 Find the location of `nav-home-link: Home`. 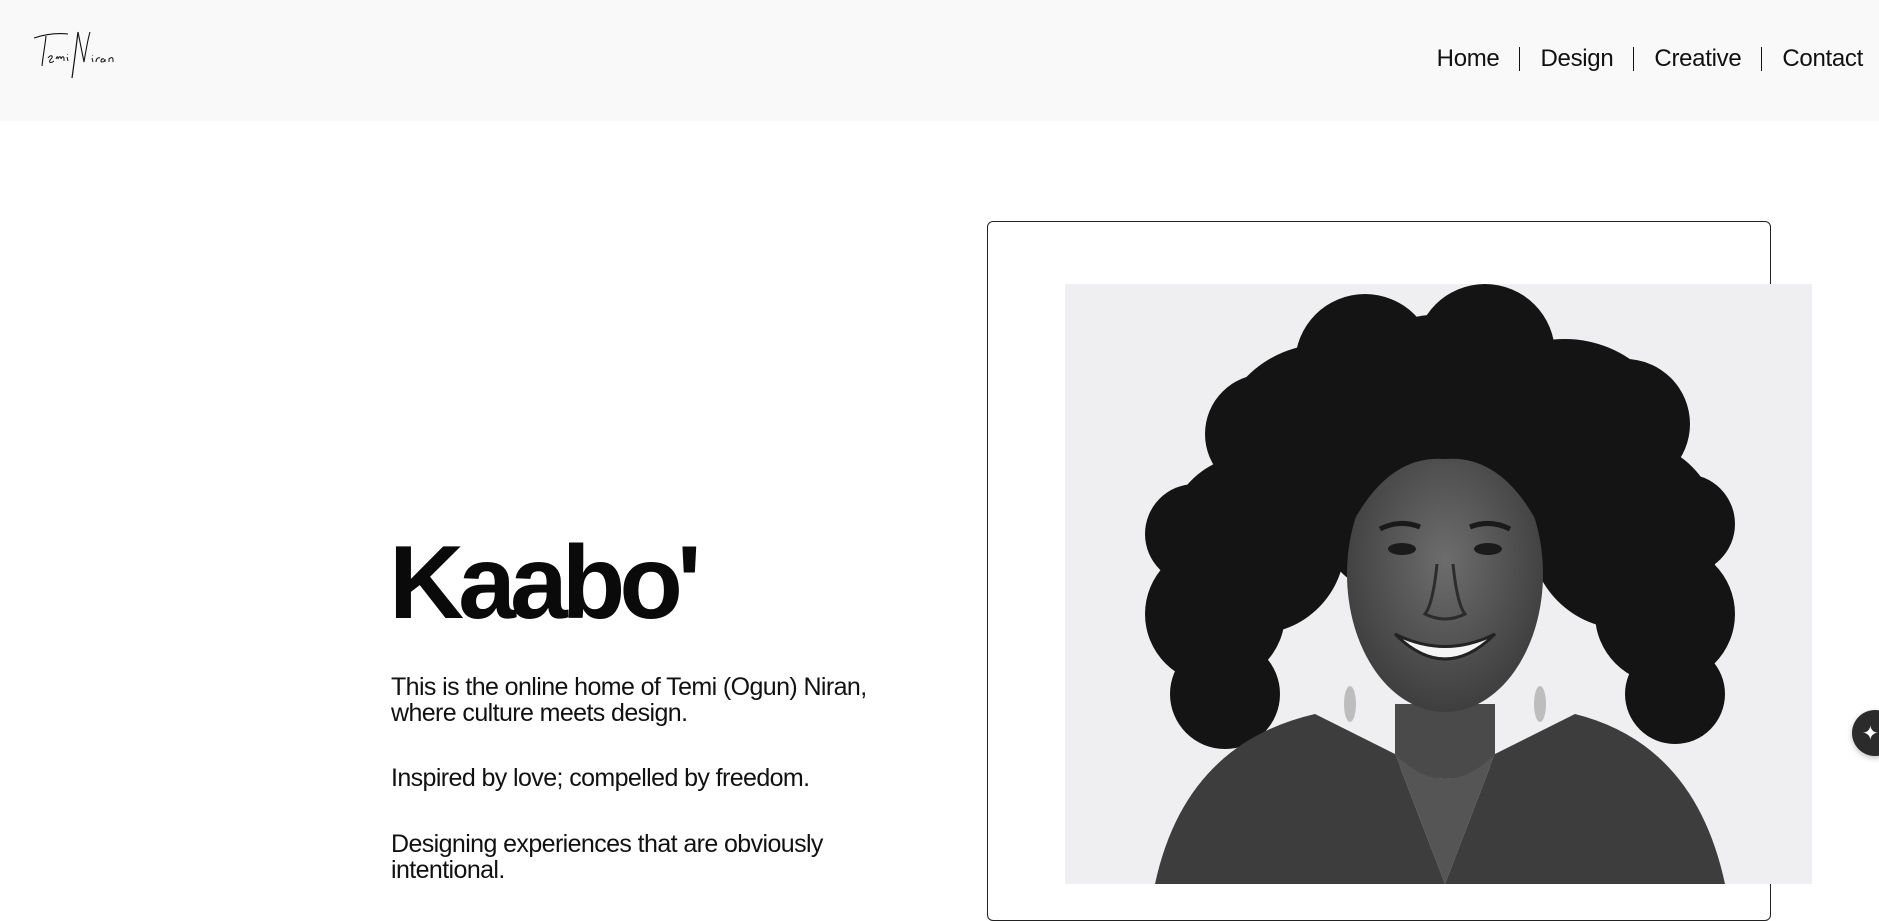

nav-home-link: Home is located at coordinates (1468, 59).